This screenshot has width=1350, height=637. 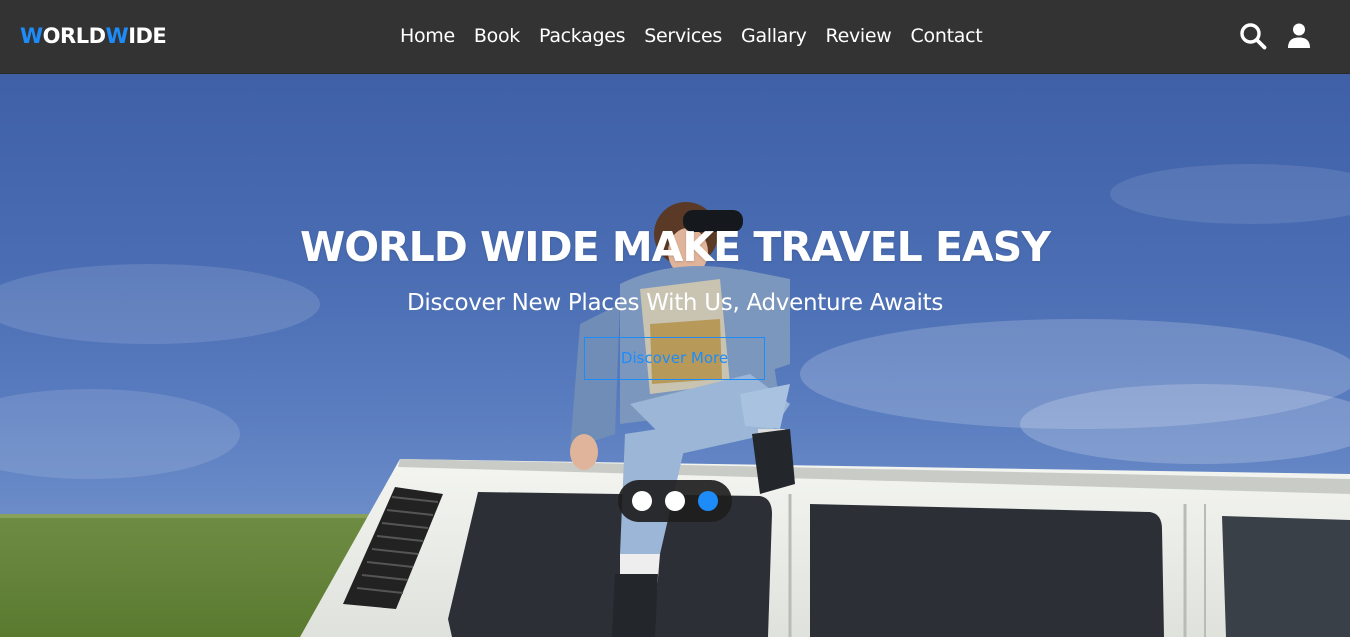 I want to click on logo-text-part: IDE, so click(x=147, y=36).